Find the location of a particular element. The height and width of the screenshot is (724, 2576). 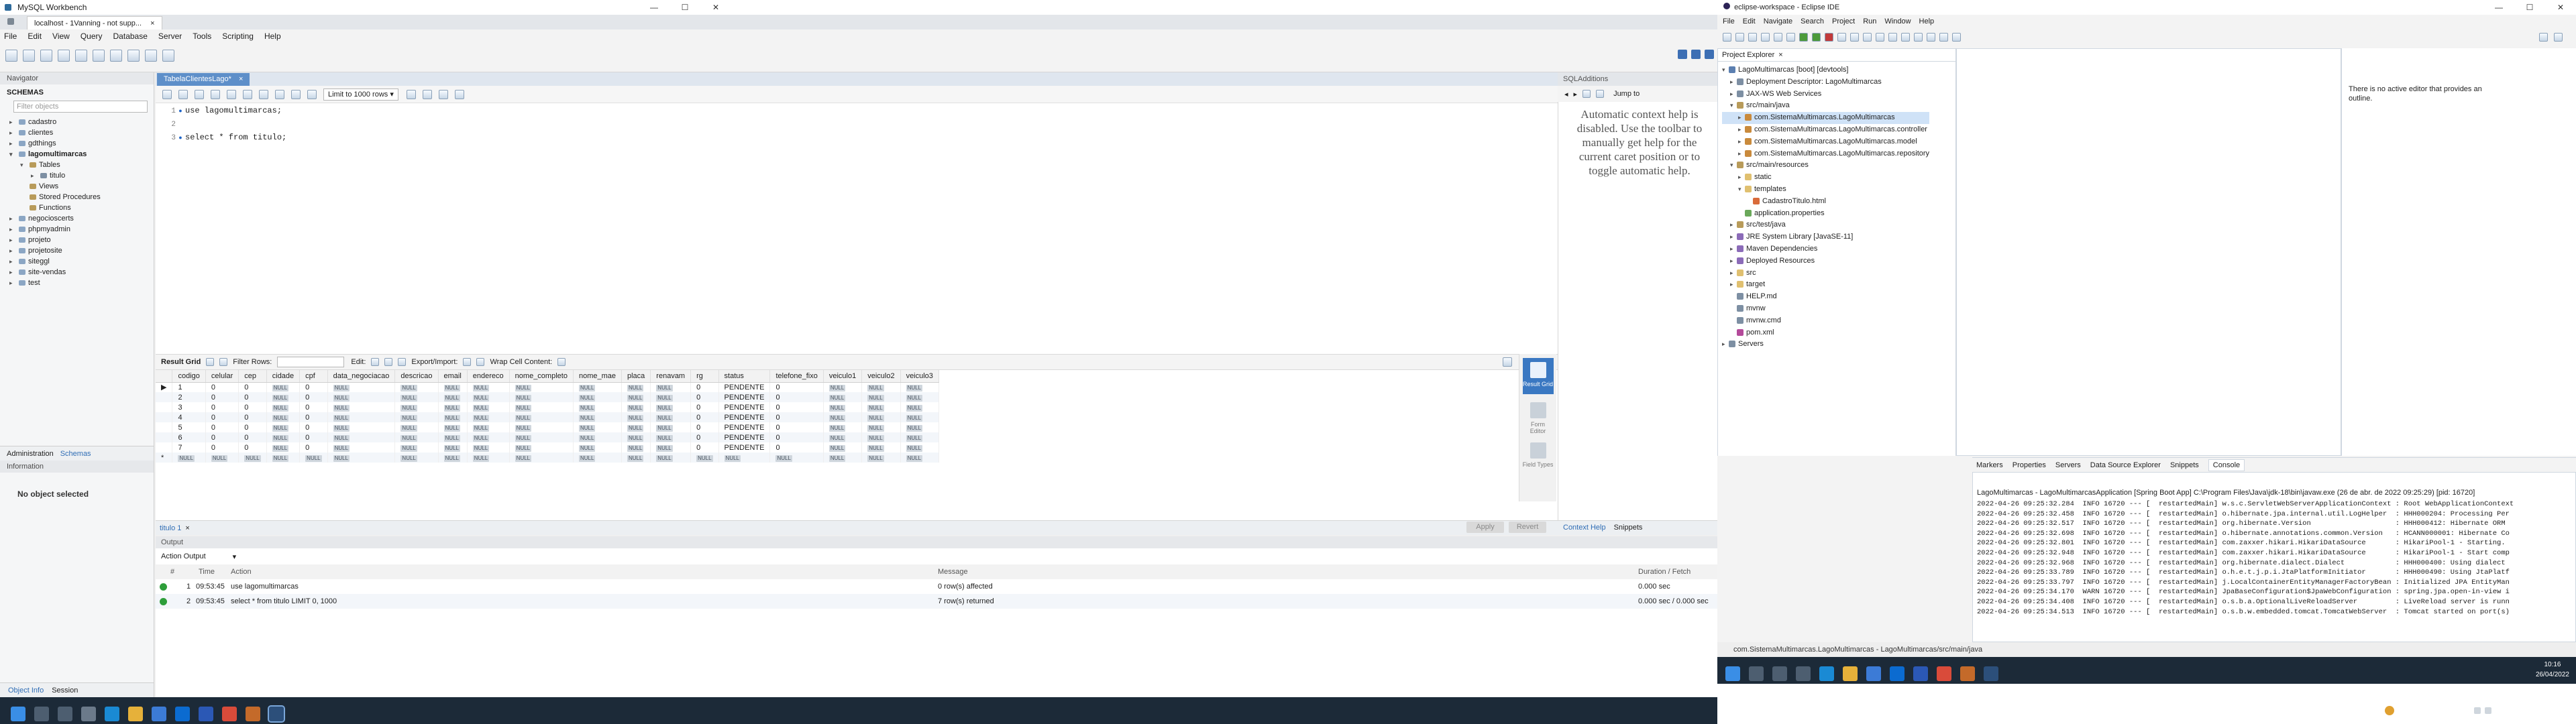

wrap-cell-icon is located at coordinates (561, 362).